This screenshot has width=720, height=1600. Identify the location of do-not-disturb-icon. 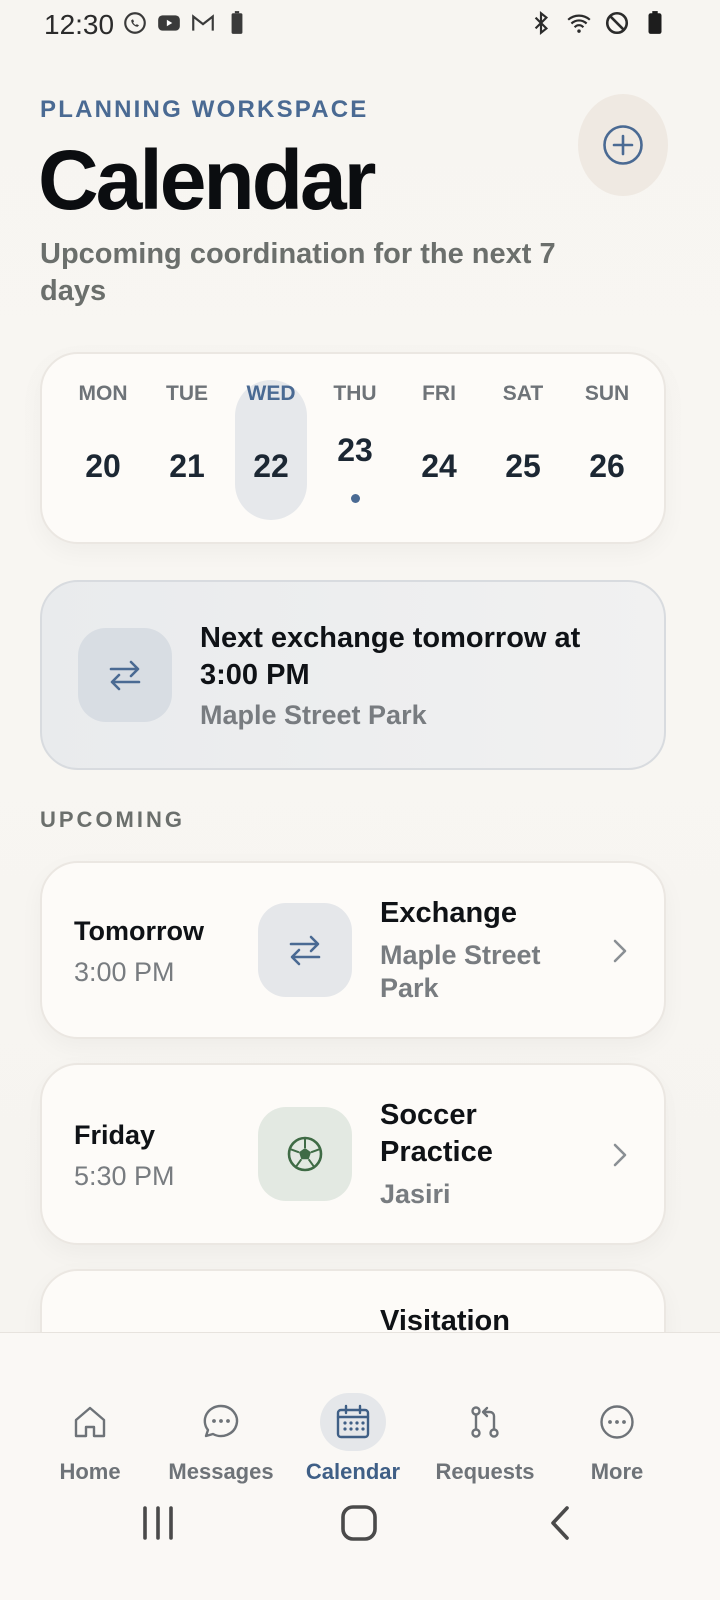
(617, 23).